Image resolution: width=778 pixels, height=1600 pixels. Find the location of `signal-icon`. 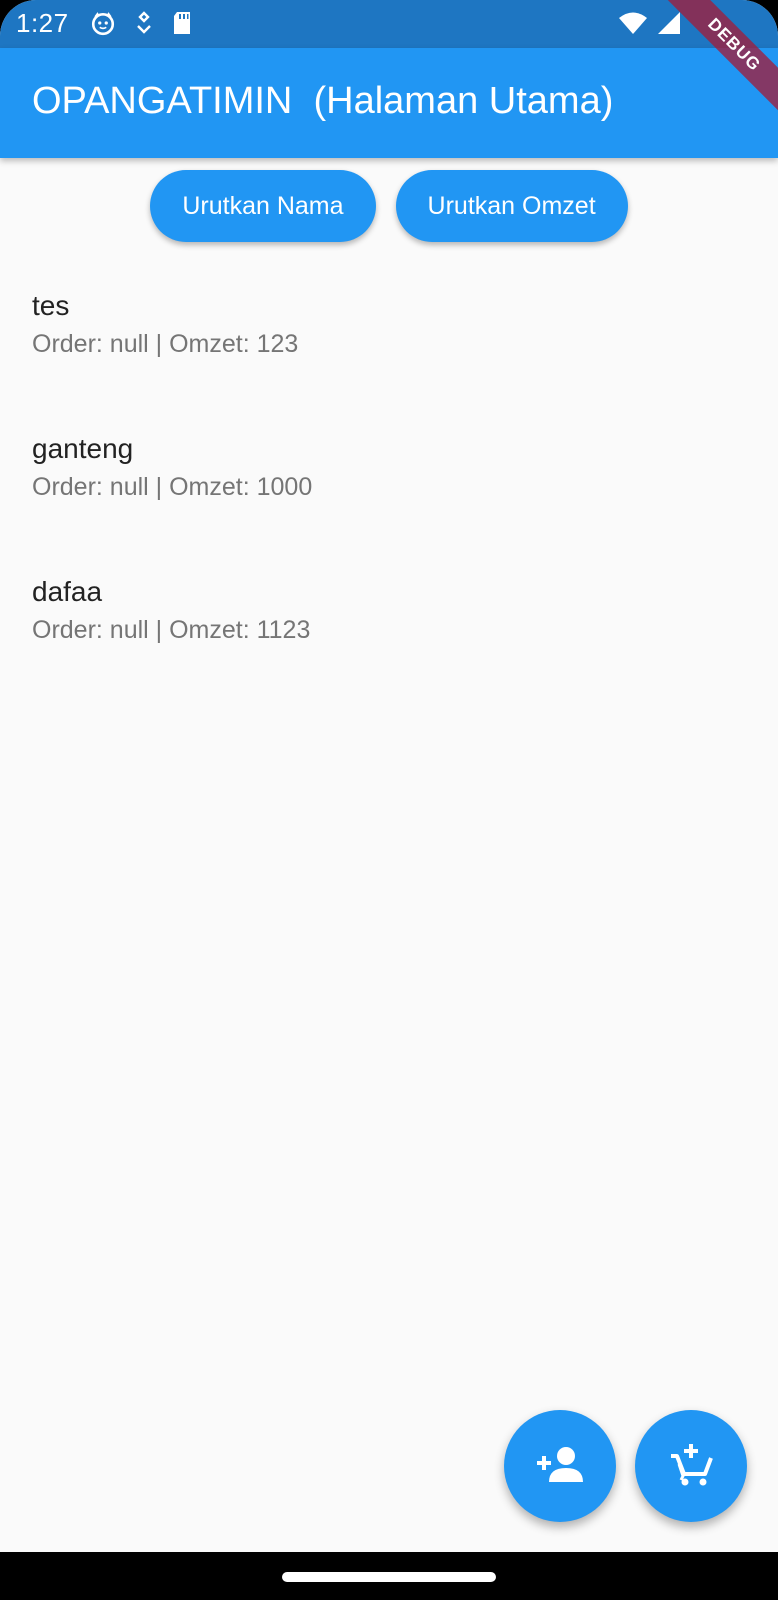

signal-icon is located at coordinates (669, 25).